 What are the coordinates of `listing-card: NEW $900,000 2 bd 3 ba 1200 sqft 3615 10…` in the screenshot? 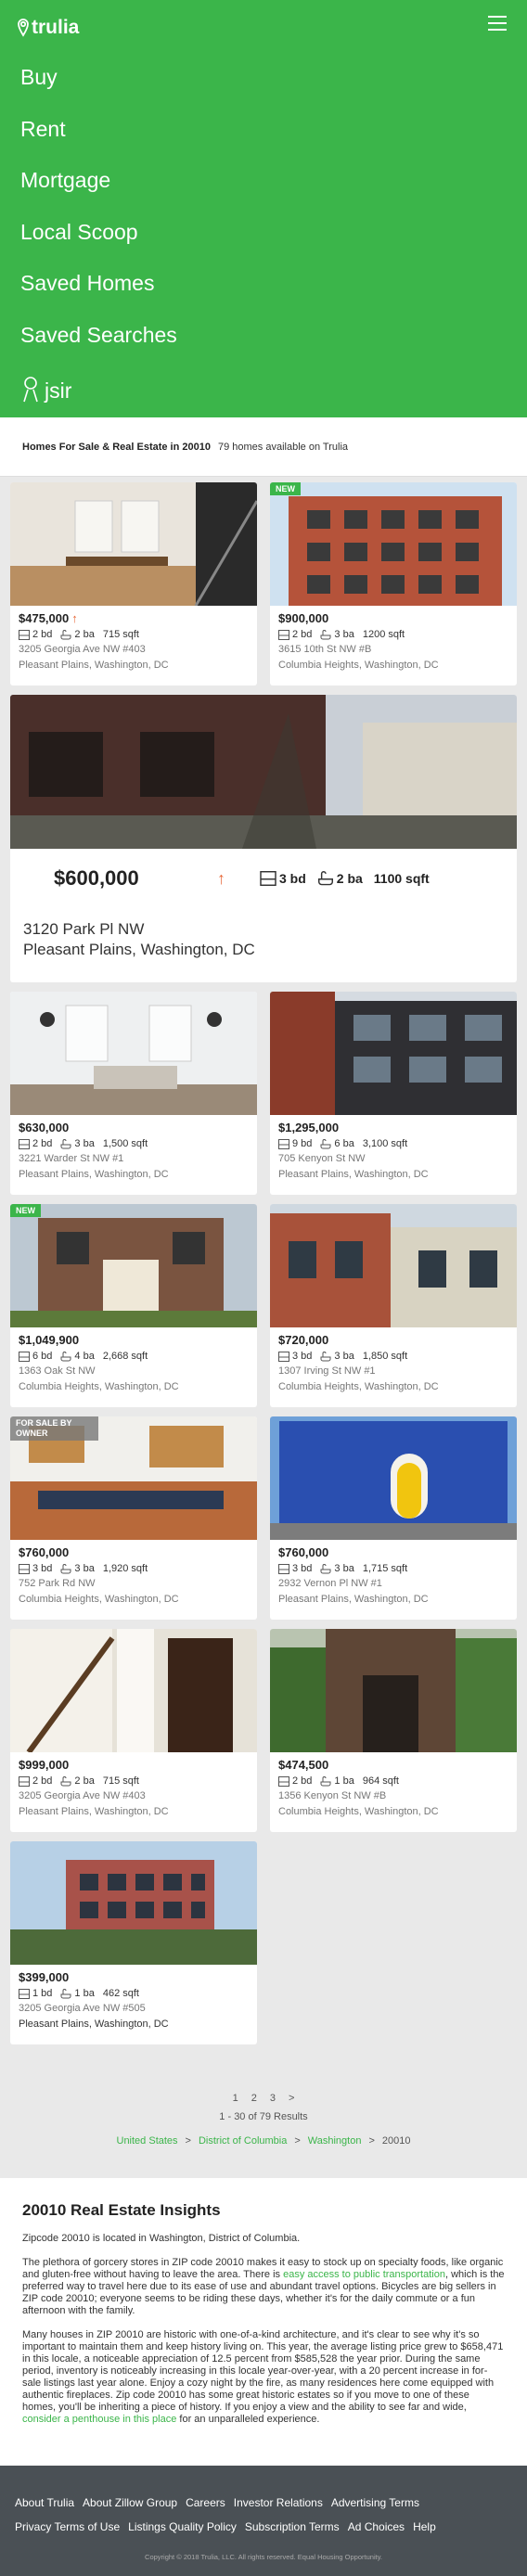 It's located at (393, 584).